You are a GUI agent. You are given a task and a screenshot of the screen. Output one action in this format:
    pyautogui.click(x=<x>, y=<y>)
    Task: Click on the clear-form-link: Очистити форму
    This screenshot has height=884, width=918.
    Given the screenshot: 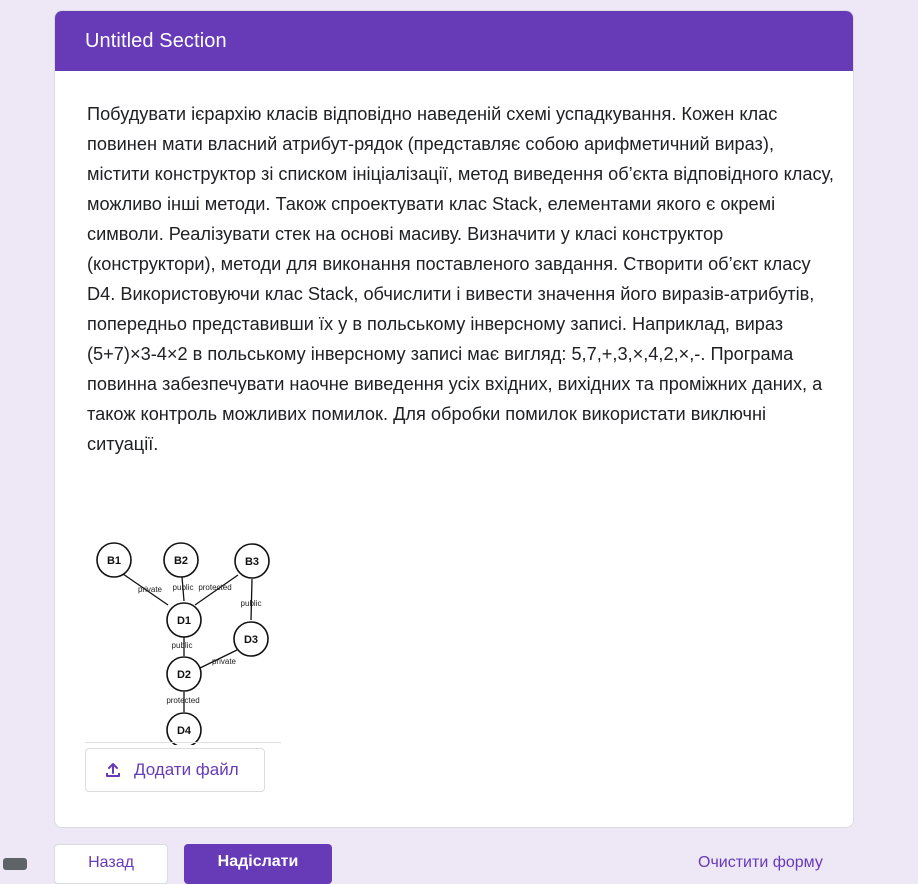 What is the action you would take?
    pyautogui.click(x=760, y=863)
    